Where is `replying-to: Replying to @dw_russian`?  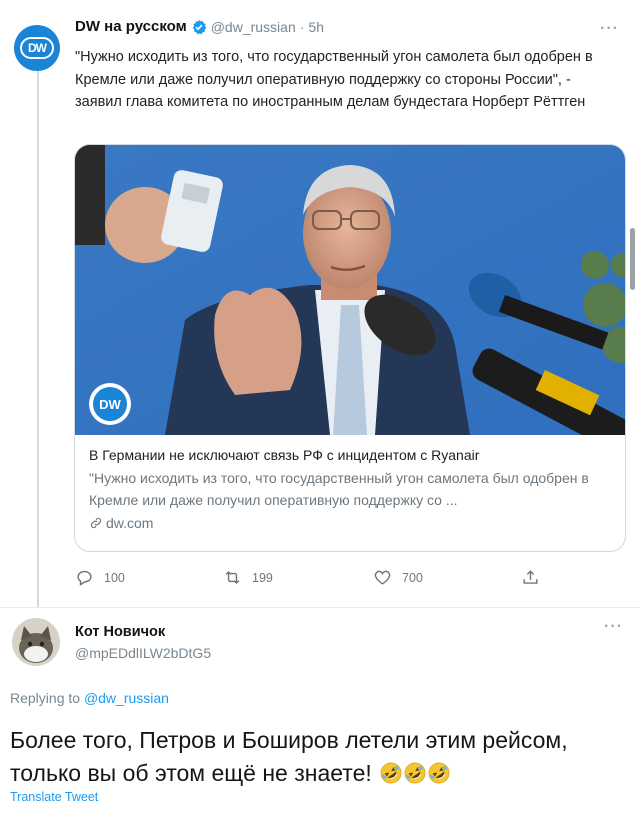 replying-to: Replying to @dw_russian is located at coordinates (89, 698).